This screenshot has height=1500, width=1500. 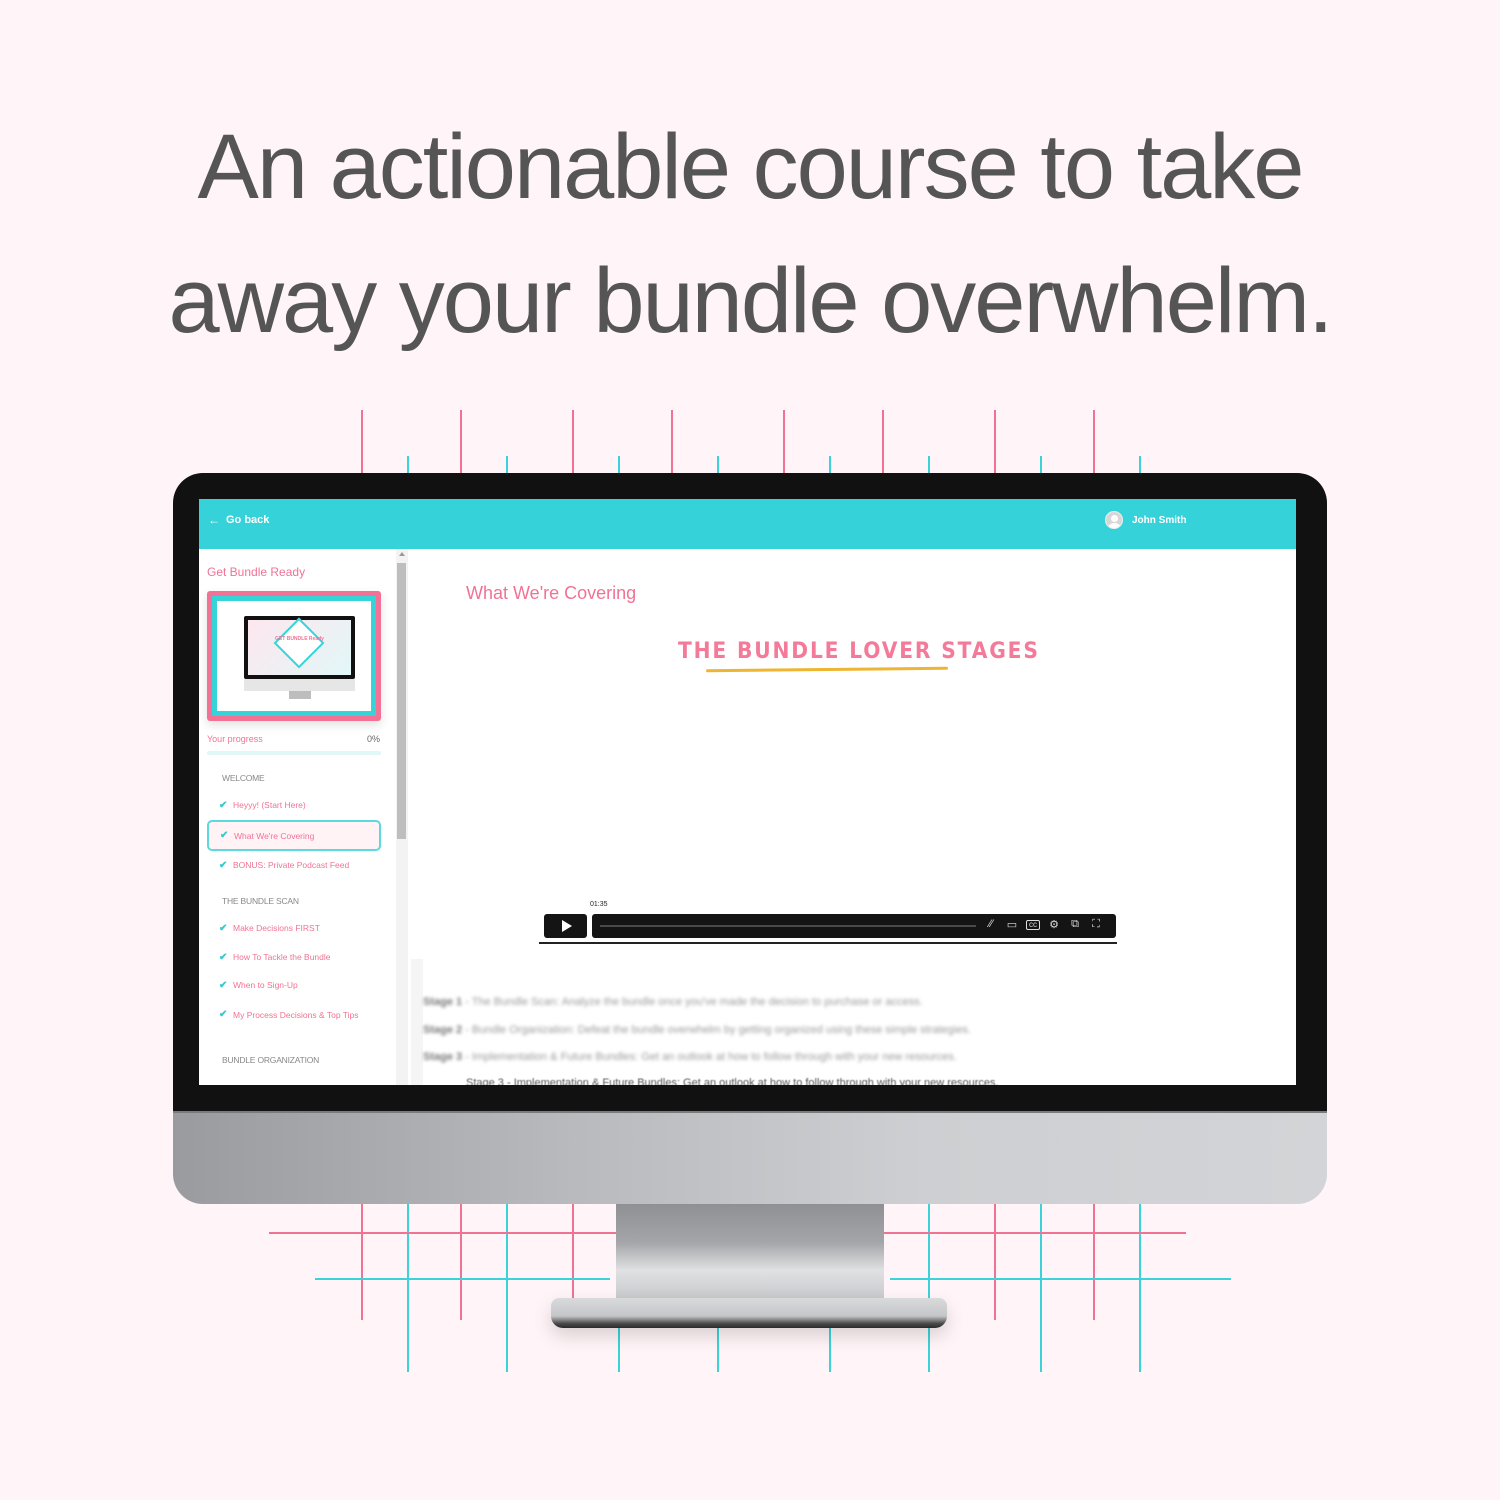 What do you see at coordinates (859, 651) in the screenshot?
I see `video-title: THE BUNDLE LOVER STAGES` at bounding box center [859, 651].